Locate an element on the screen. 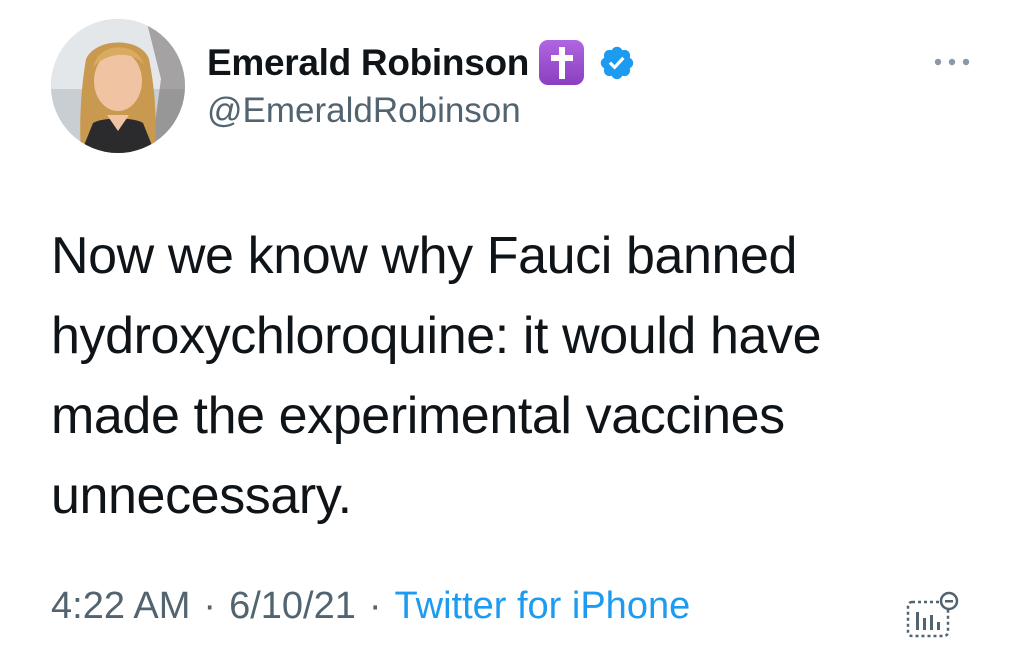 The height and width of the screenshot is (659, 1024). display-name: Emerald Robinson is located at coordinates (368, 63).